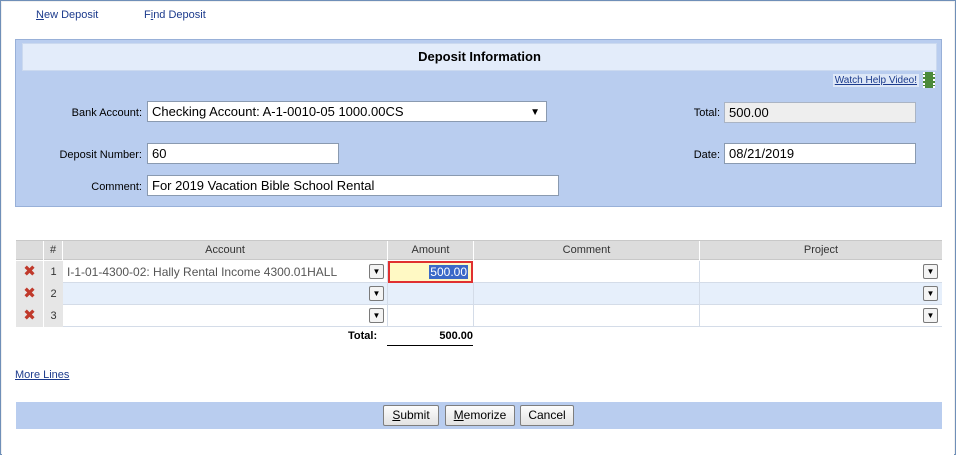 The height and width of the screenshot is (455, 956). Describe the element at coordinates (100, 155) in the screenshot. I see `deposit-number-label: Deposit Number:` at that location.